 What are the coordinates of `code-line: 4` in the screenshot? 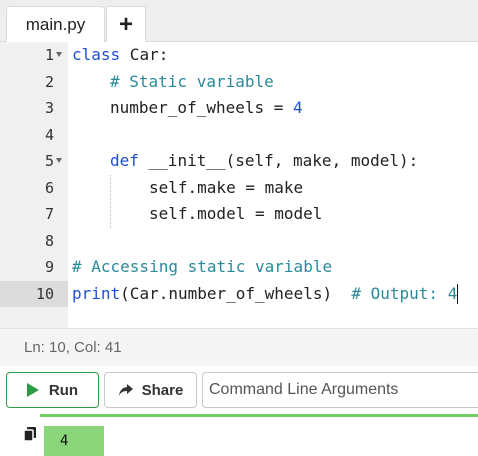 It's located at (239, 135).